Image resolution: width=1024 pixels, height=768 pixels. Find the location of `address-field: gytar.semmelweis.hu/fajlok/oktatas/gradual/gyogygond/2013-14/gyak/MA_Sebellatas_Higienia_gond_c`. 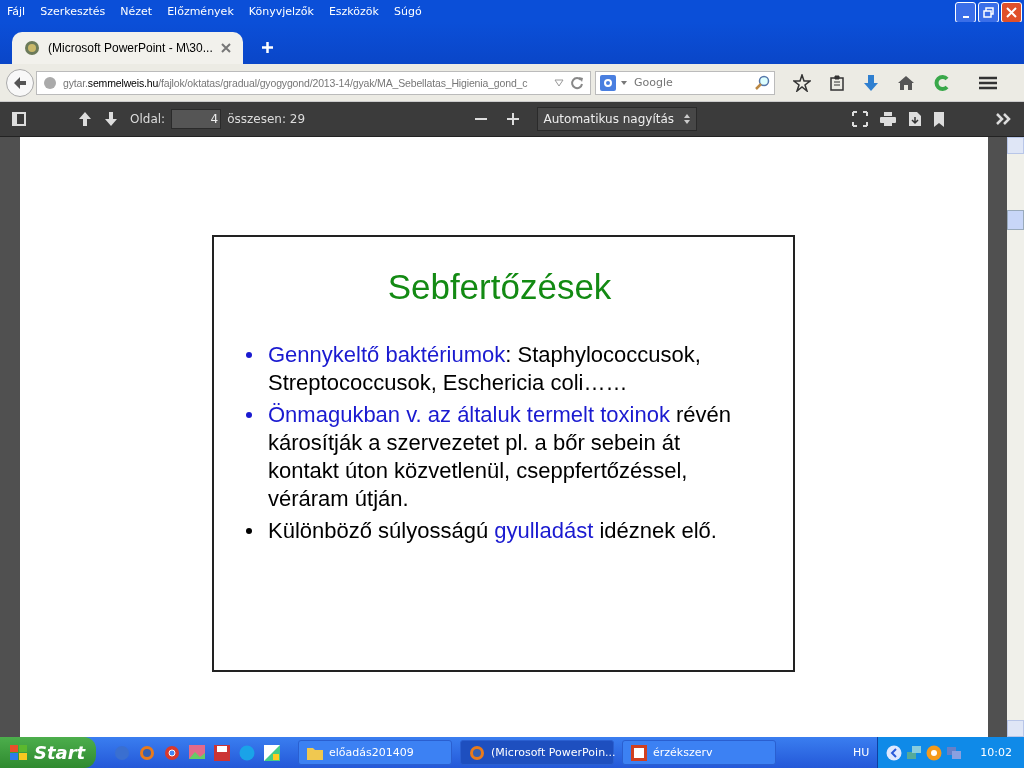

address-field: gytar.semmelweis.hu/fajlok/oktatas/gradual/gyogygond/2013-14/gyak/MA_Sebellatas_Higienia_gond_c is located at coordinates (313, 82).